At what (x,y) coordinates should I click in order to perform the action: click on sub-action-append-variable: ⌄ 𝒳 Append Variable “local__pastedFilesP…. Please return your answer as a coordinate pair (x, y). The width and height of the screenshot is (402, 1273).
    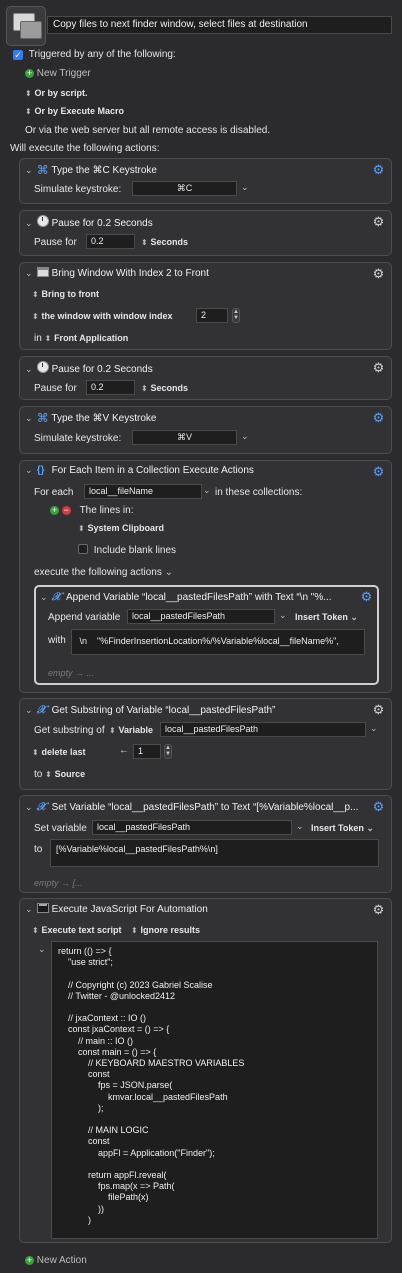
    Looking at the image, I should click on (206, 635).